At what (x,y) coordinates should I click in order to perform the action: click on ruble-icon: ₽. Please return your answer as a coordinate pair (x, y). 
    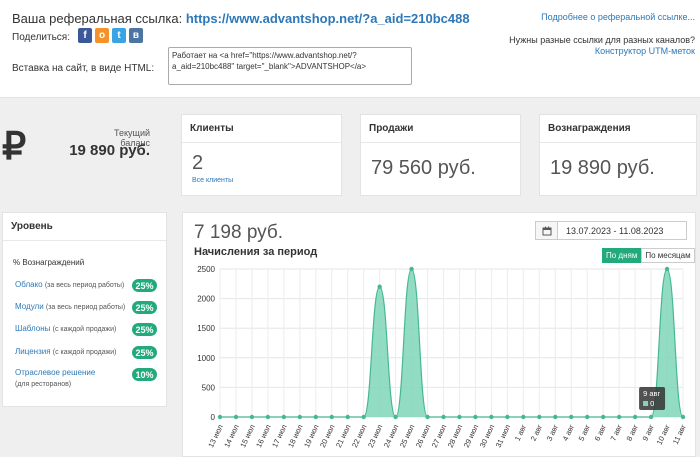
    Looking at the image, I should click on (14, 147).